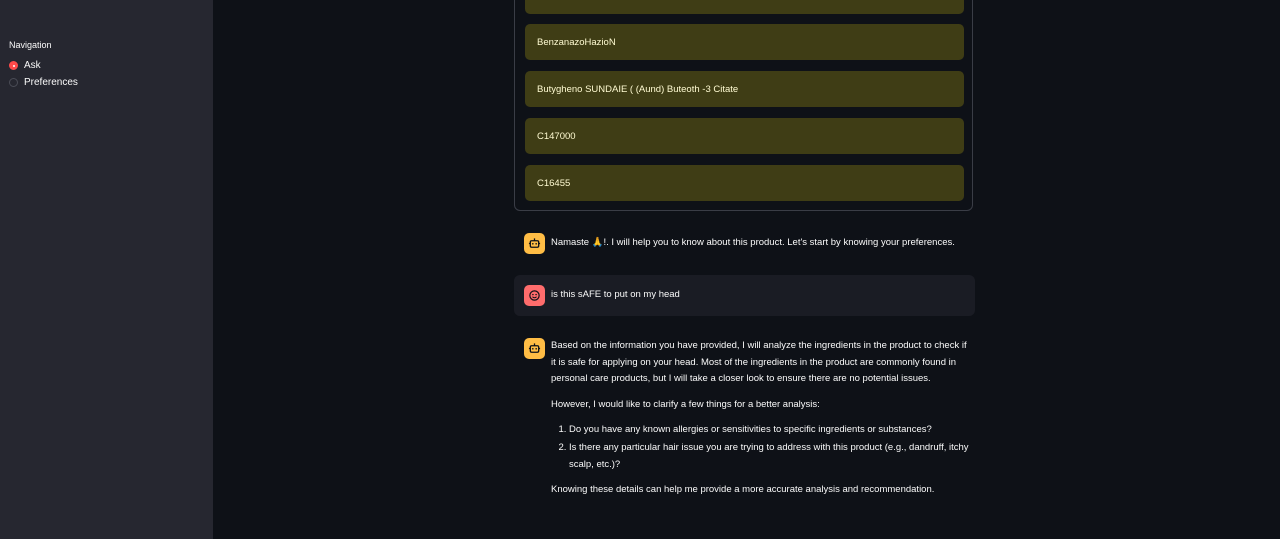  What do you see at coordinates (615, 294) in the screenshot?
I see `user-message-text: is this sAFE to put on my head` at bounding box center [615, 294].